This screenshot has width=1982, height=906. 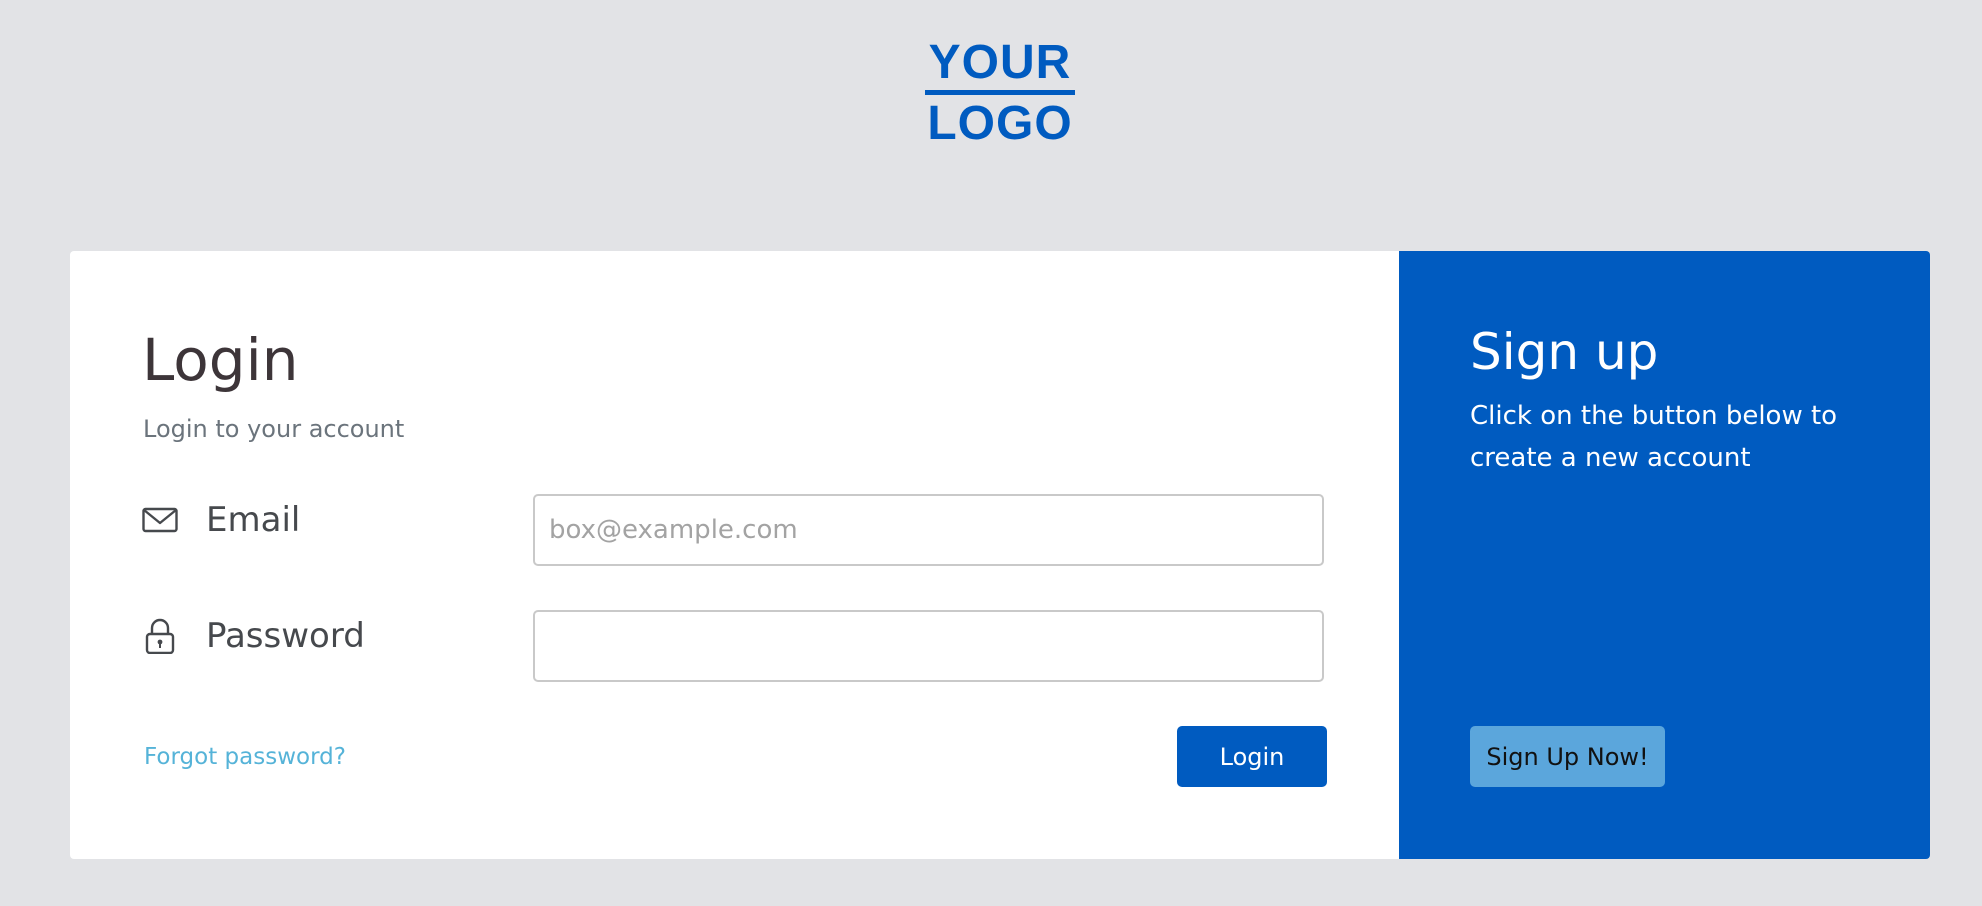 What do you see at coordinates (1564, 352) in the screenshot?
I see `signup-title: Sign up` at bounding box center [1564, 352].